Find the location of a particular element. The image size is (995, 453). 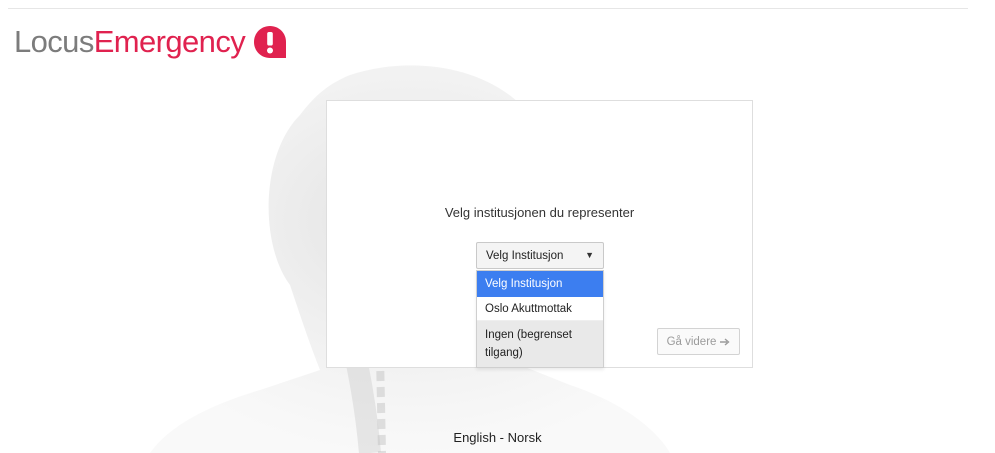

institution-select: Velg Institusjon ▼ is located at coordinates (540, 255).